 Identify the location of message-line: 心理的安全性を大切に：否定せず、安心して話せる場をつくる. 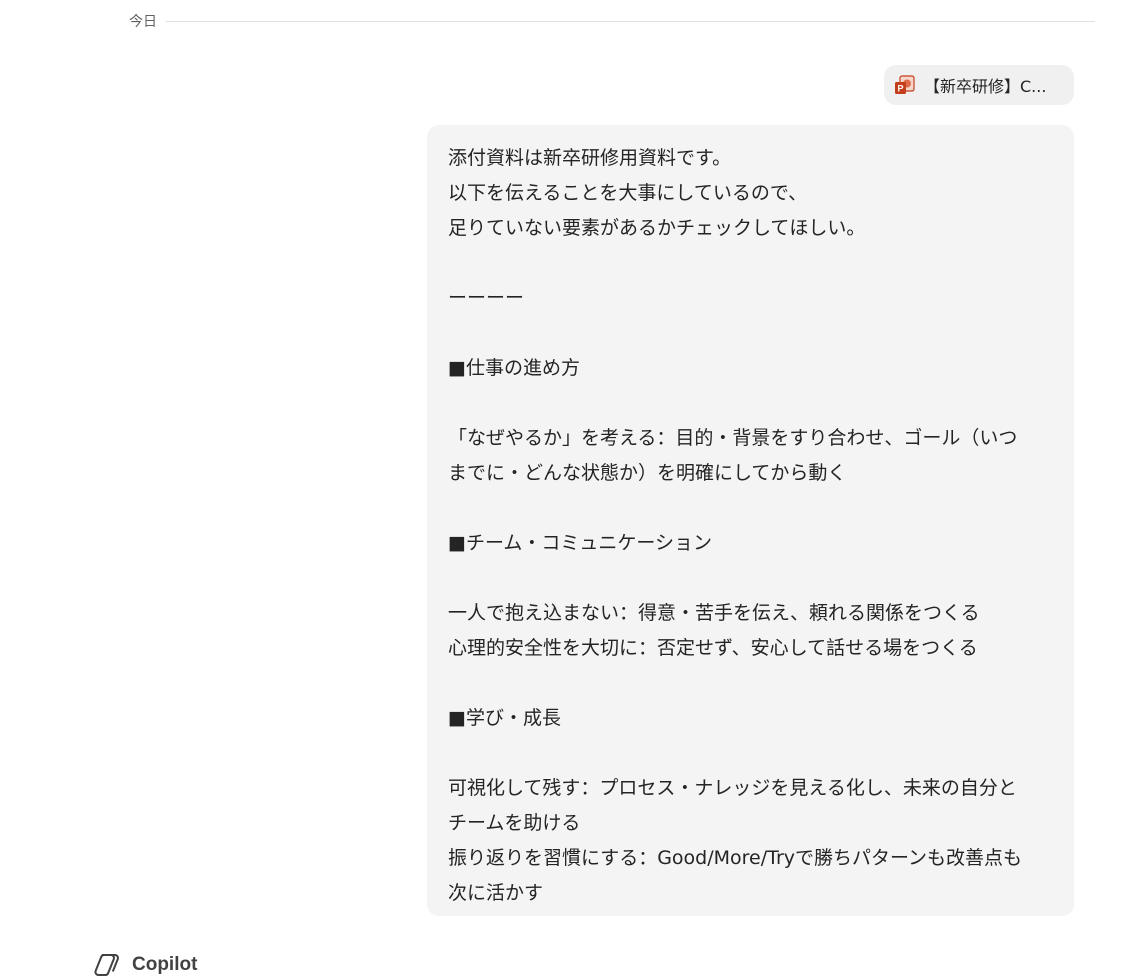
(713, 648).